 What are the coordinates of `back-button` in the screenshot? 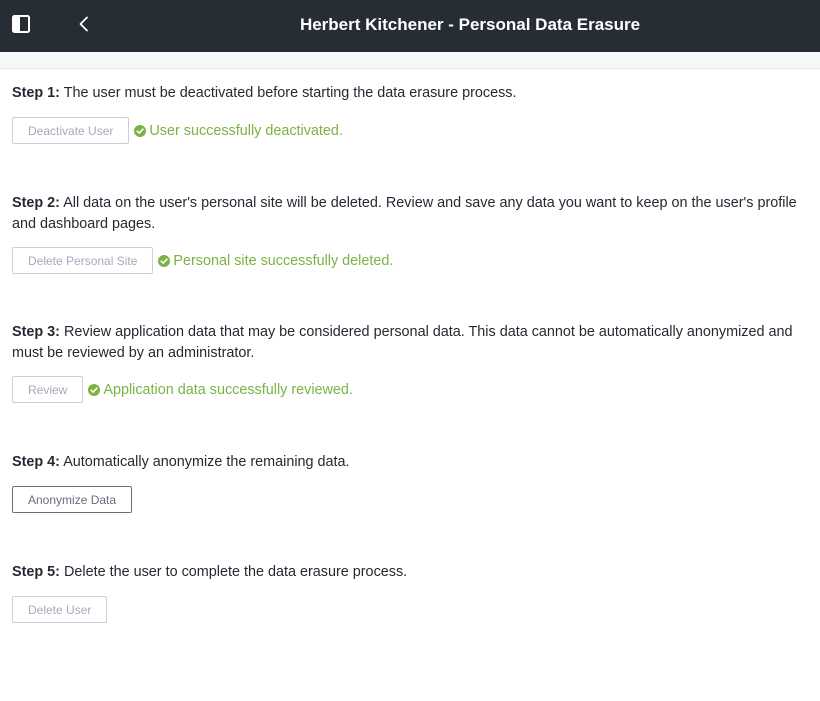 It's located at (84, 26).